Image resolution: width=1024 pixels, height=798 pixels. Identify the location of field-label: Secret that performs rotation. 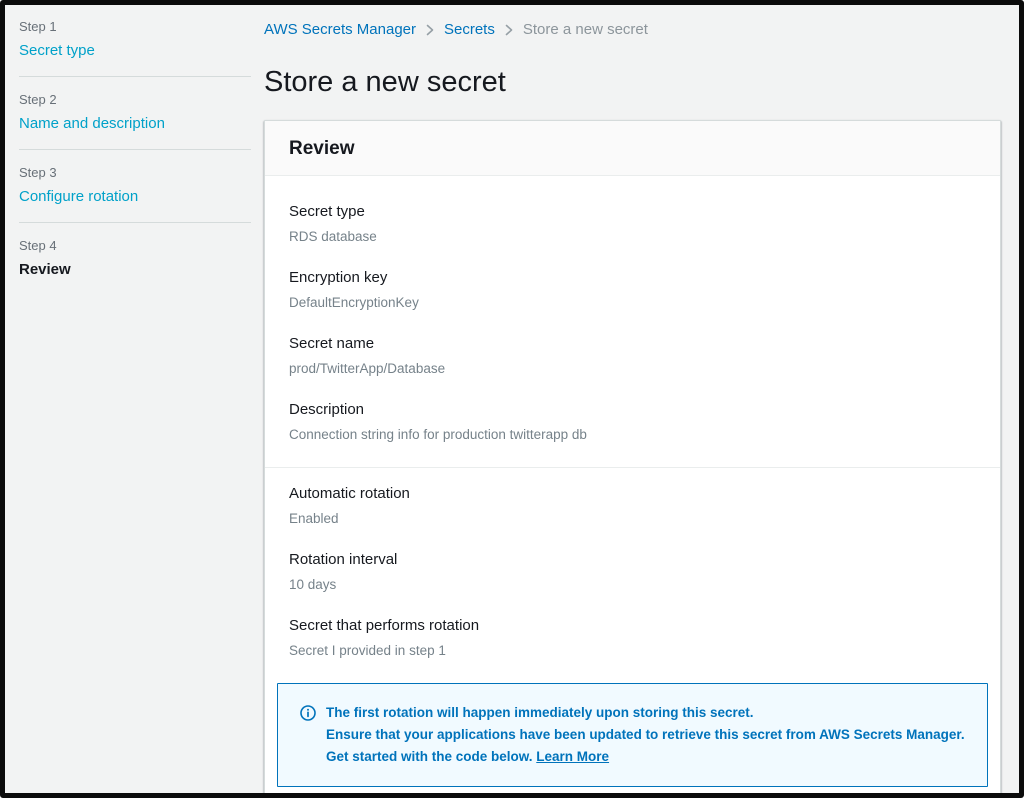
(384, 625).